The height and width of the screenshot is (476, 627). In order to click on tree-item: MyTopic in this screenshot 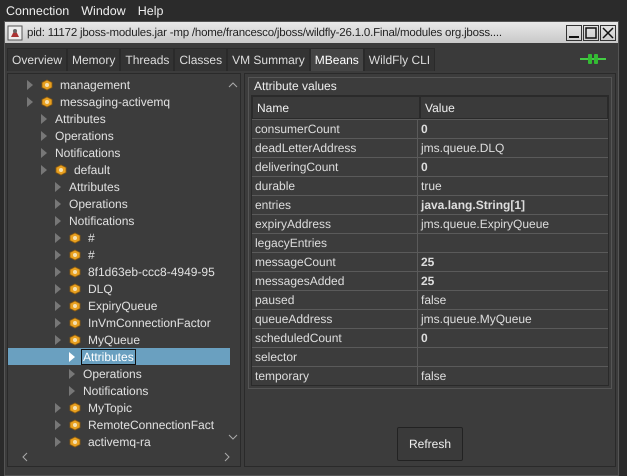, I will do `click(110, 408)`.